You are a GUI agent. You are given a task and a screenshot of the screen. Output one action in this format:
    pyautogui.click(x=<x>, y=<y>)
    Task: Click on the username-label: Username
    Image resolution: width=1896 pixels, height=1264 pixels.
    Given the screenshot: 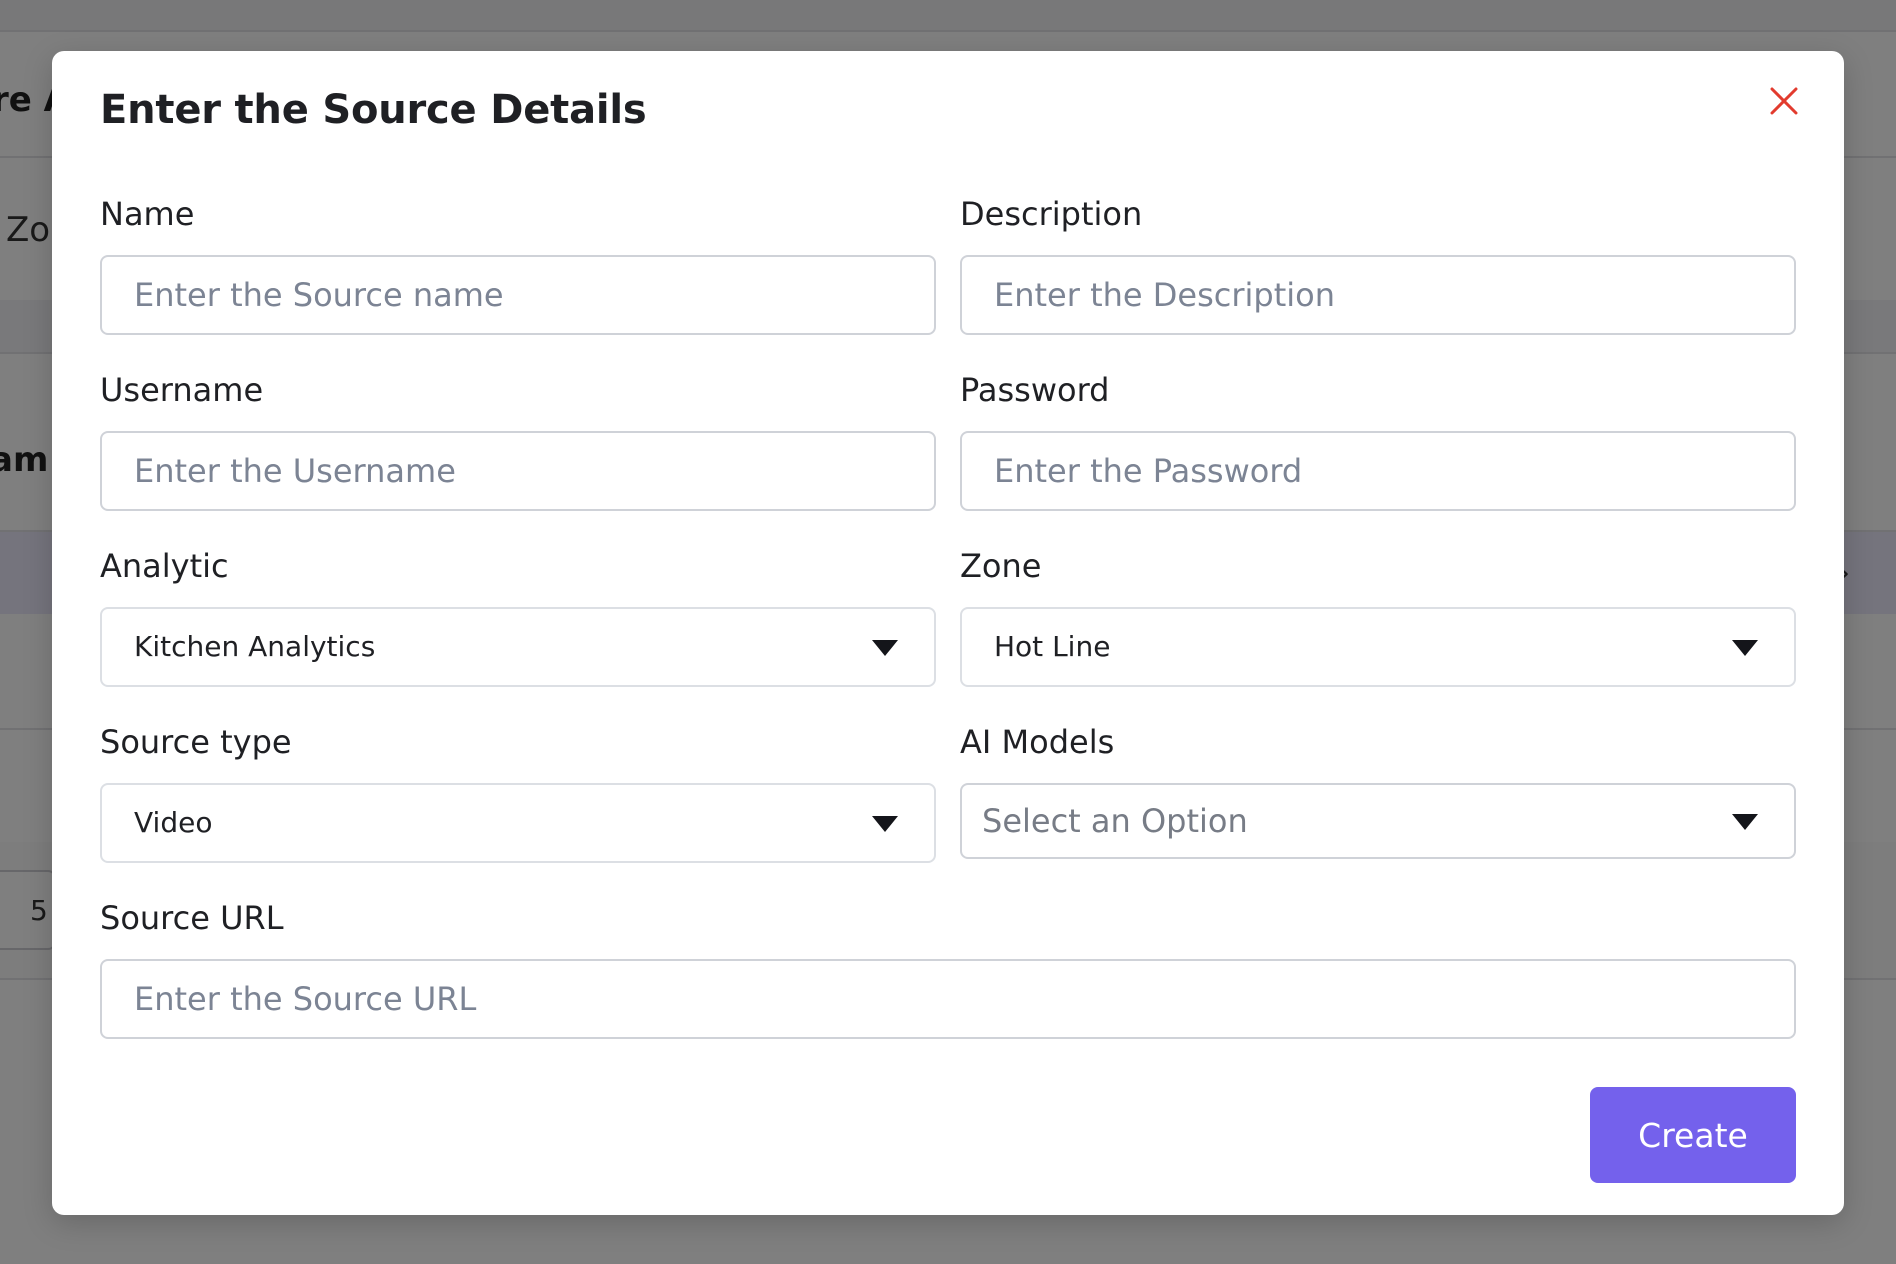 What is the action you would take?
    pyautogui.click(x=182, y=390)
    